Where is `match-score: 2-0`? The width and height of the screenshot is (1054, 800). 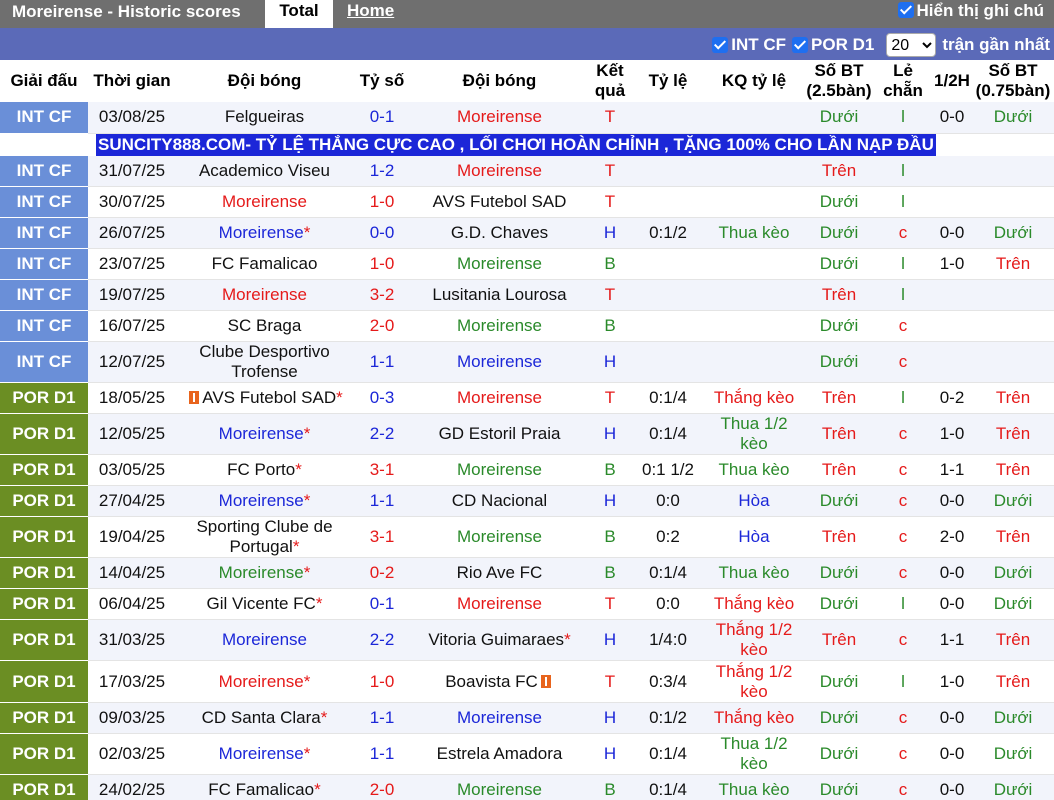 match-score: 2-0 is located at coordinates (382, 326).